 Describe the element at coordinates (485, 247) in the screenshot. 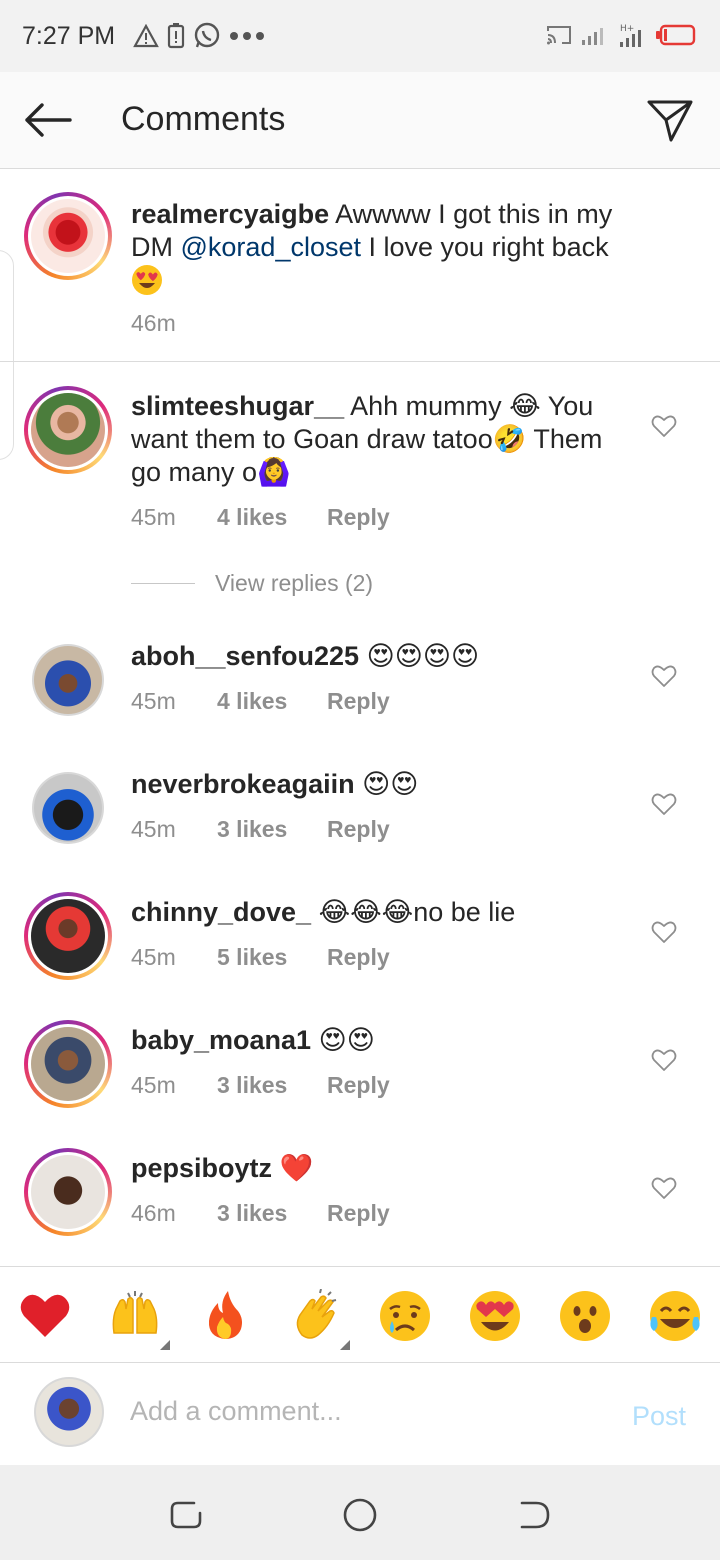

I see `caption-body-end: I love you right back` at that location.